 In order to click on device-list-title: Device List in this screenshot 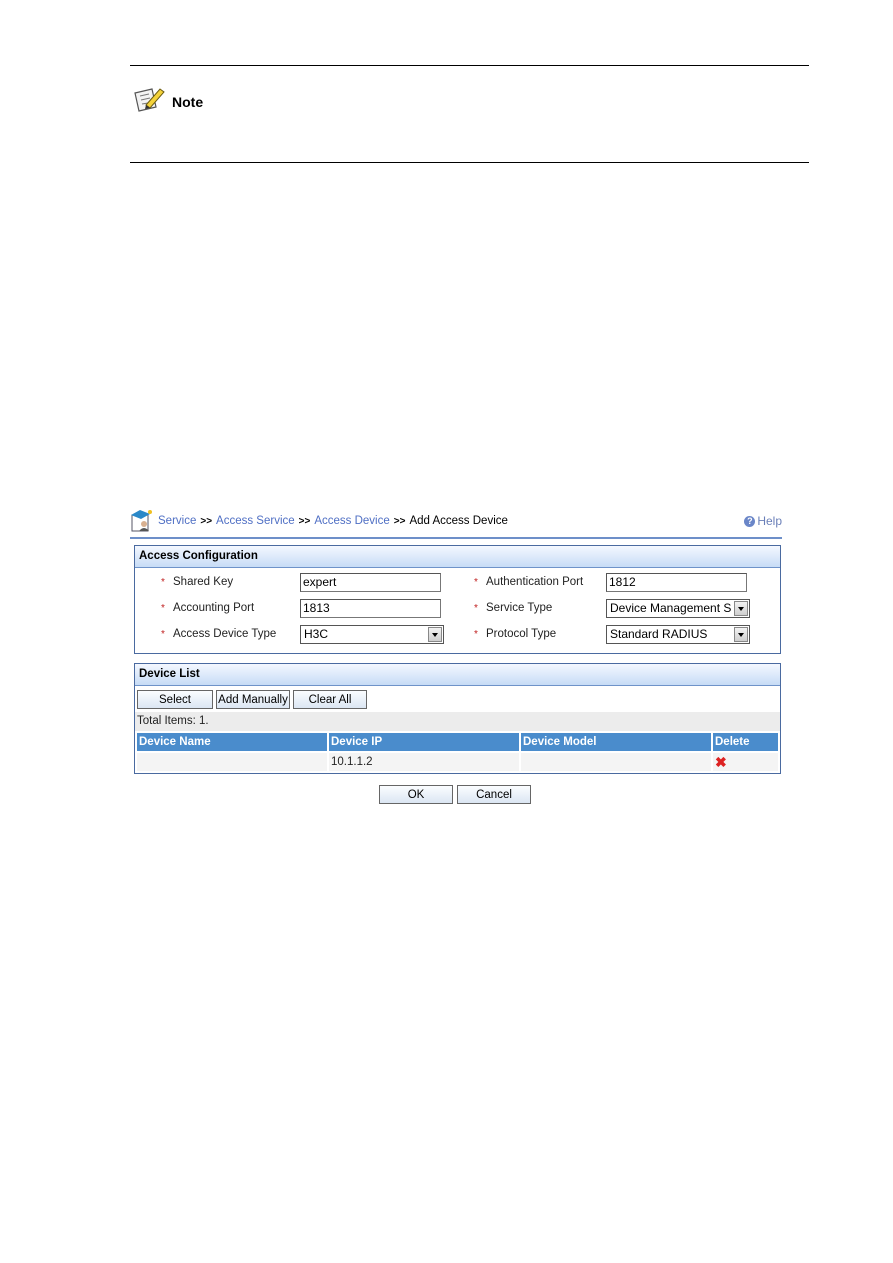, I will do `click(457, 675)`.